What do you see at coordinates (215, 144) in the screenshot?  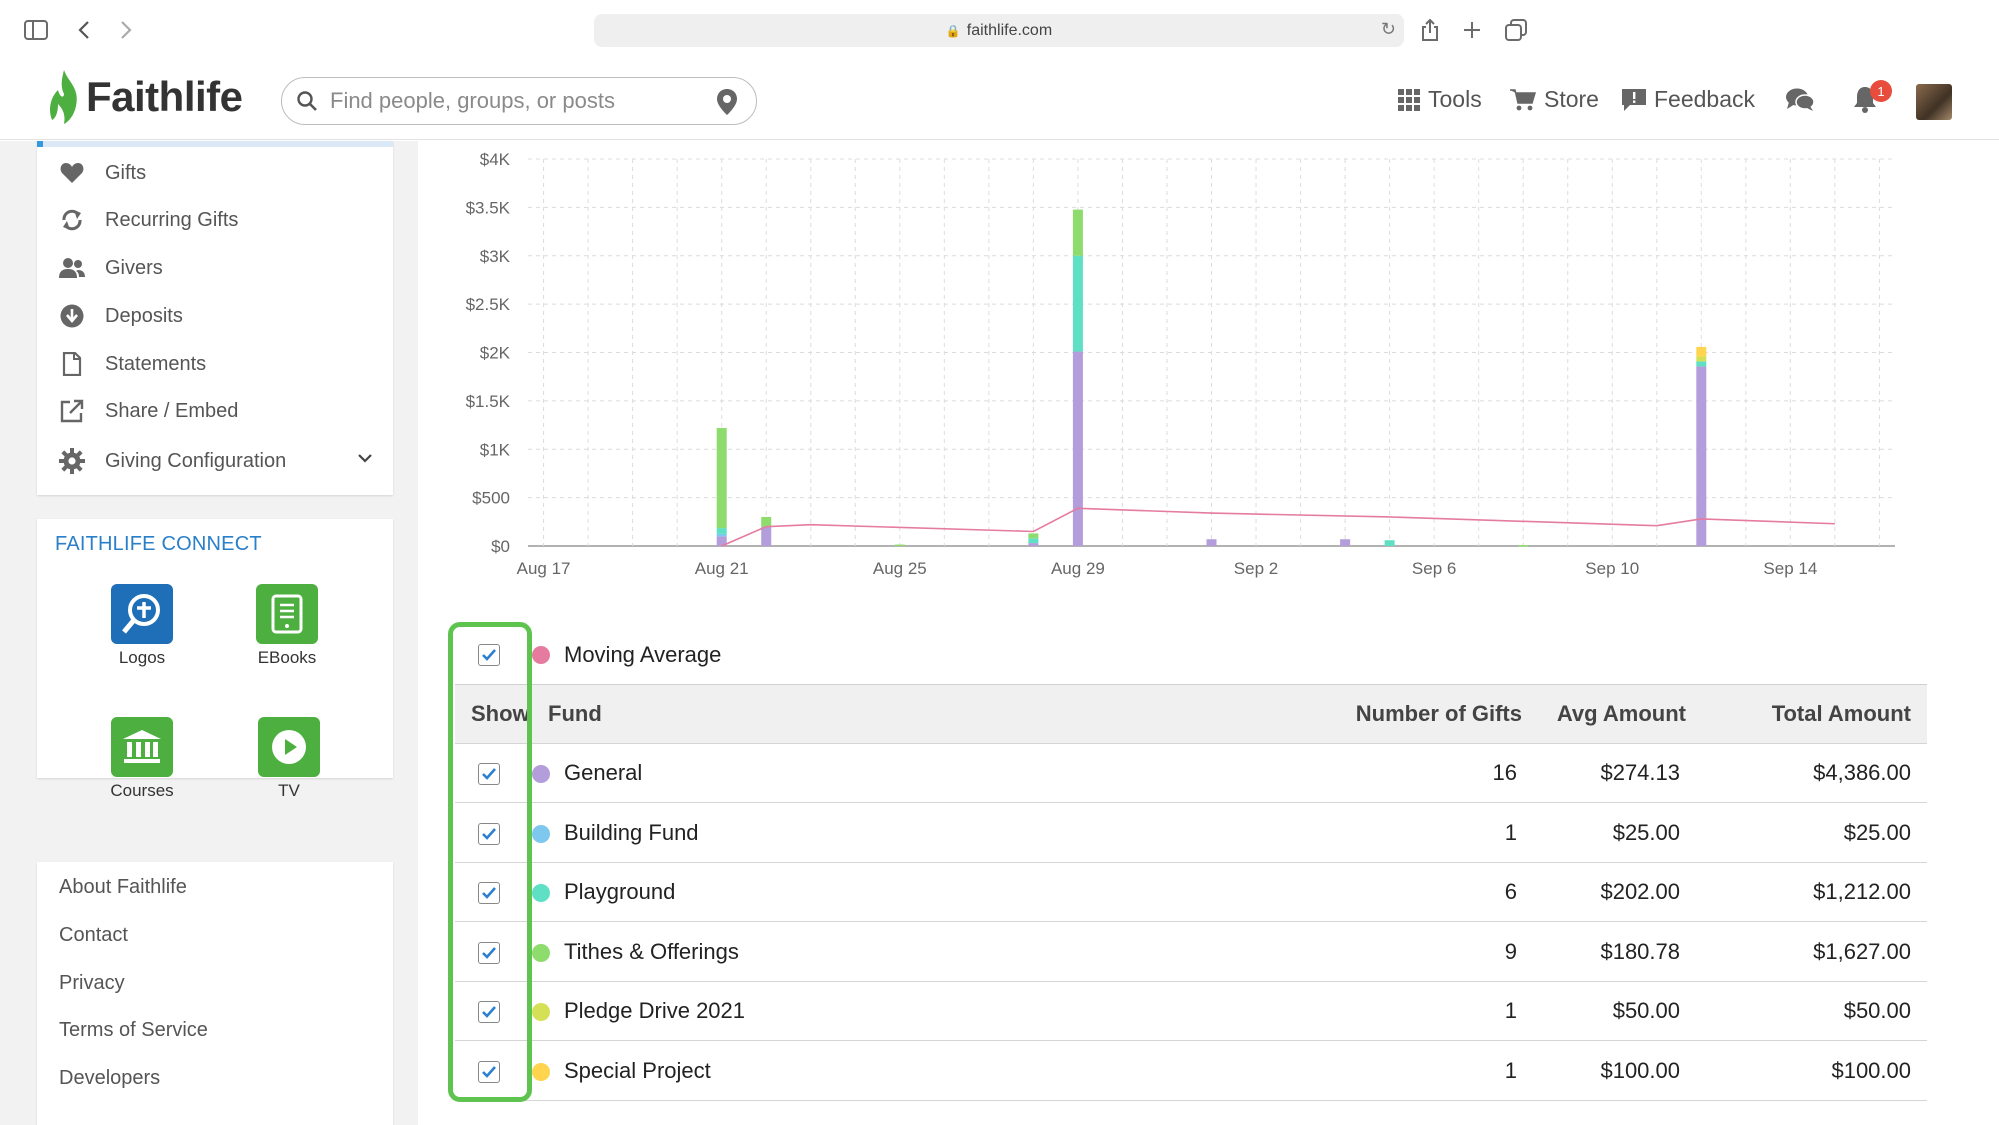 I see `active-item-indicator` at bounding box center [215, 144].